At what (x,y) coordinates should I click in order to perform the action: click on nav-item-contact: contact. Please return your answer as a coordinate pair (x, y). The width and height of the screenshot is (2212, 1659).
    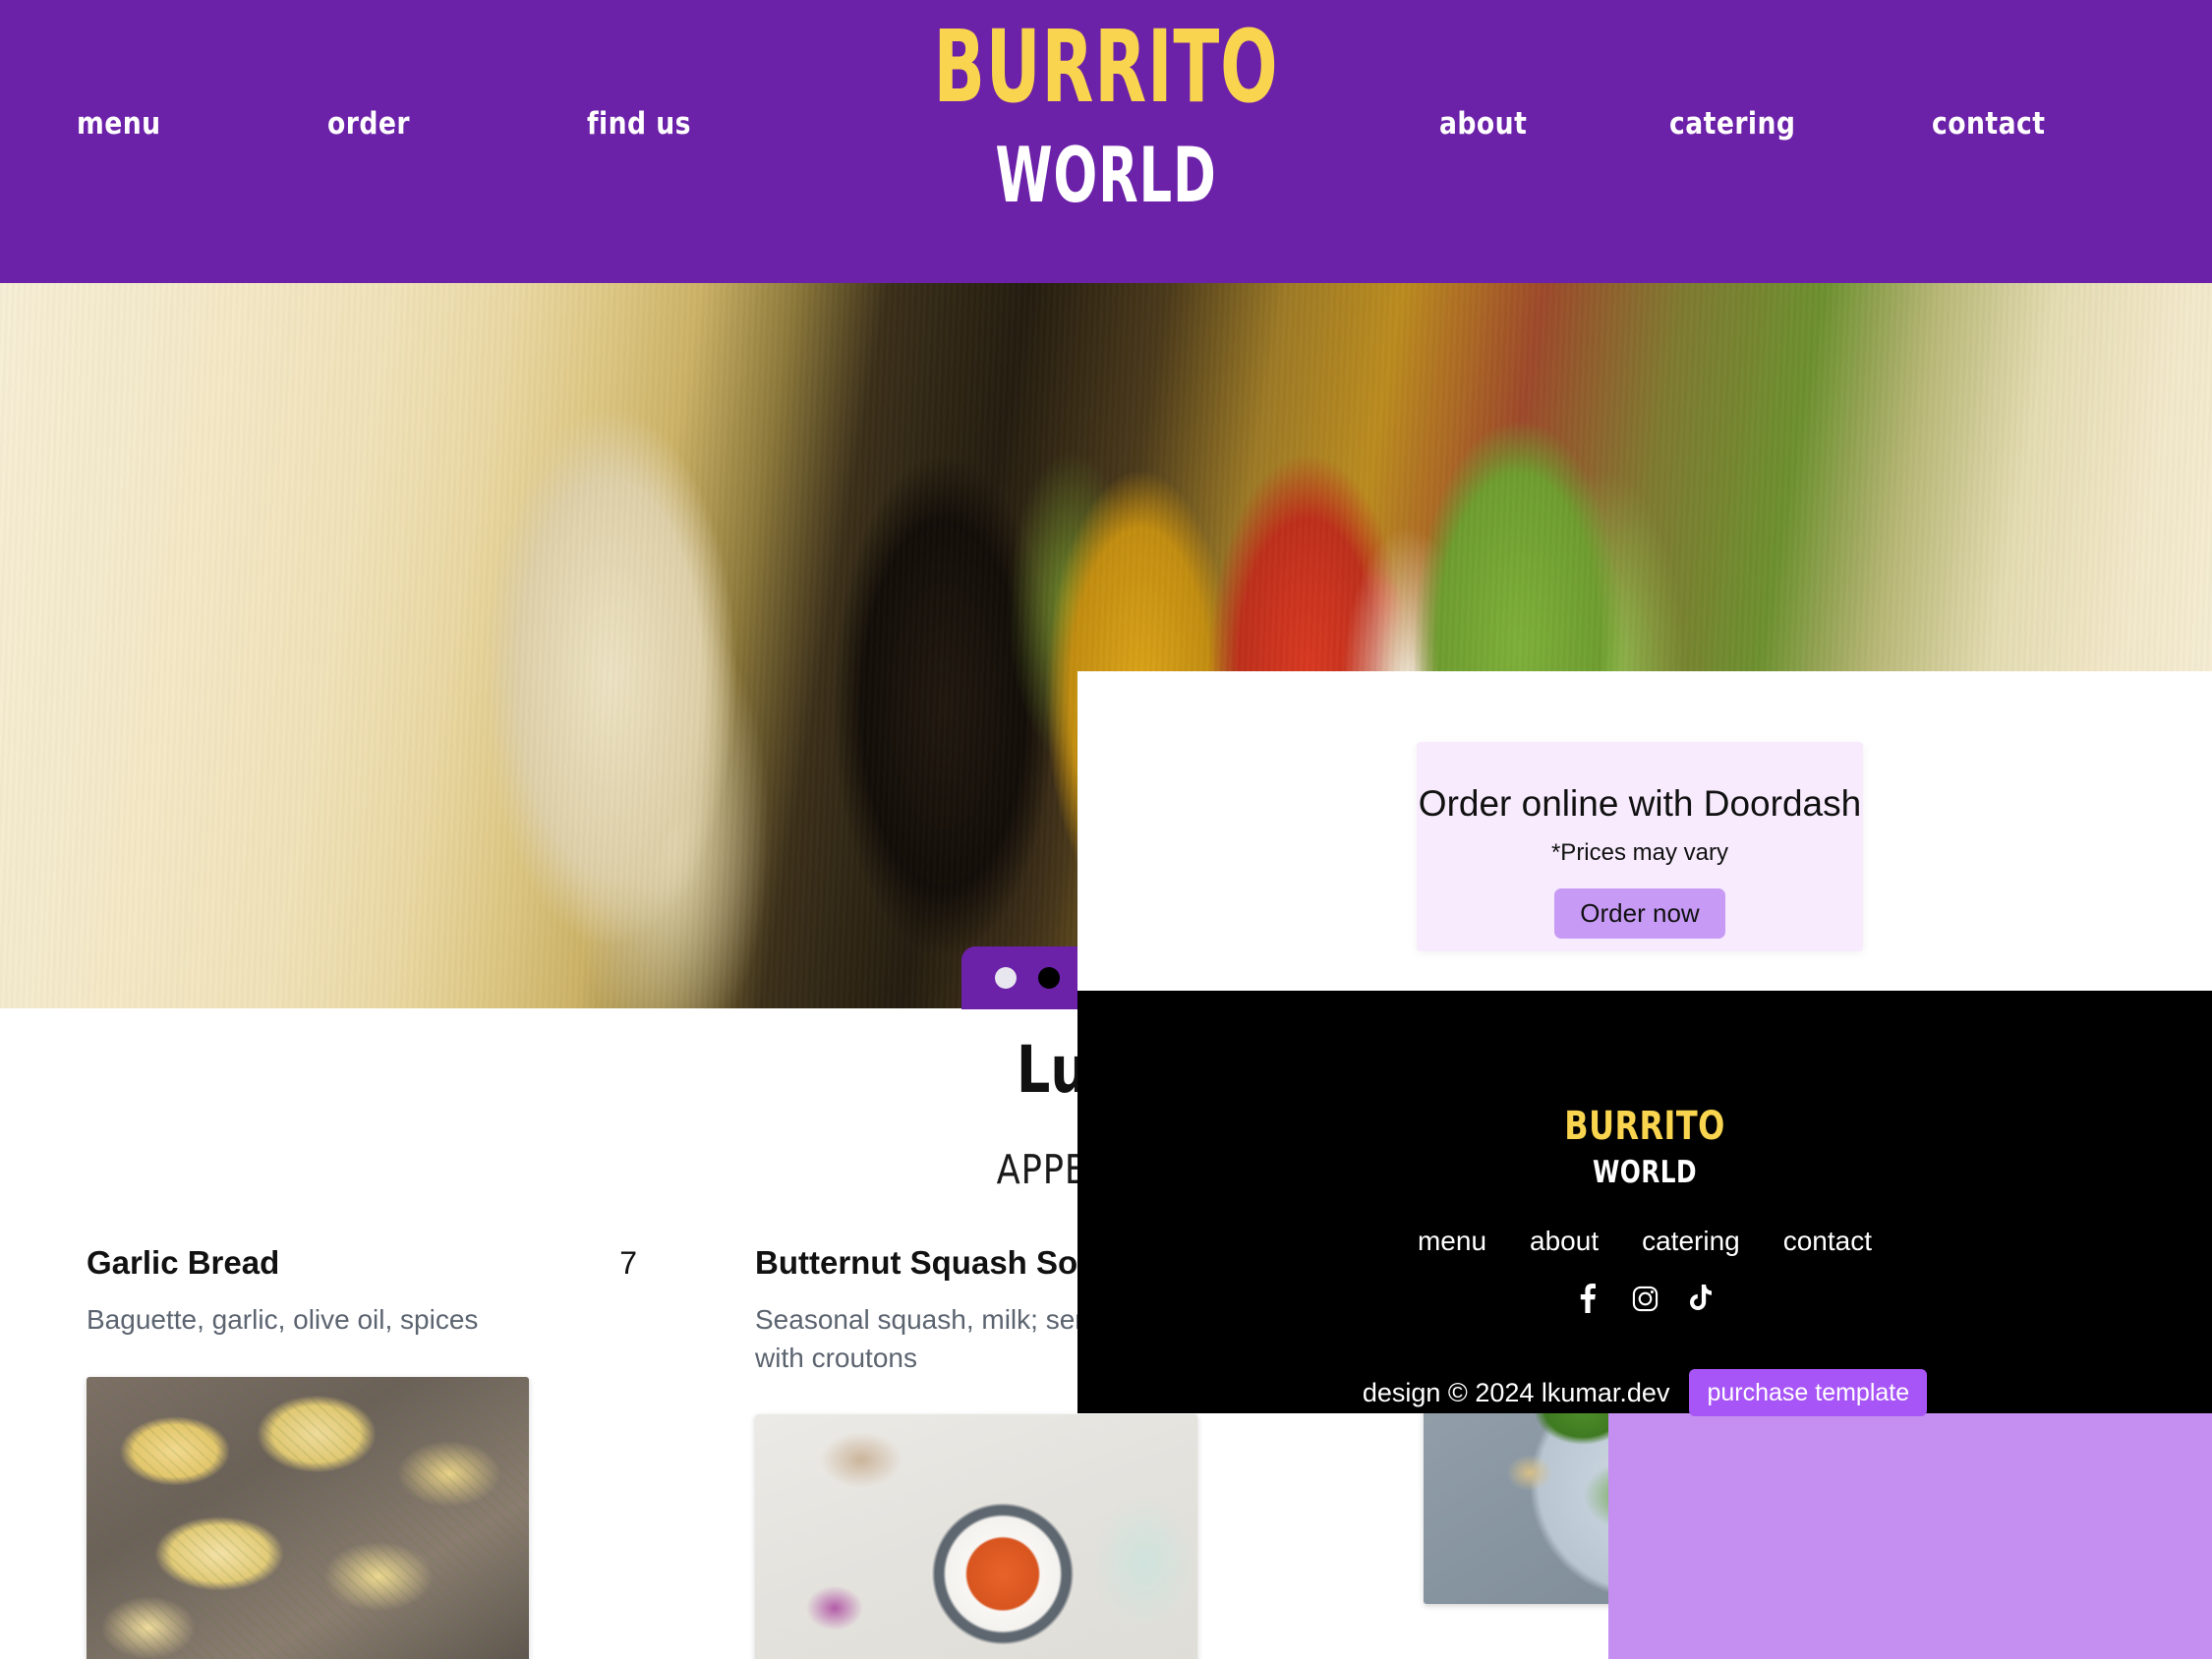
    Looking at the image, I should click on (1989, 124).